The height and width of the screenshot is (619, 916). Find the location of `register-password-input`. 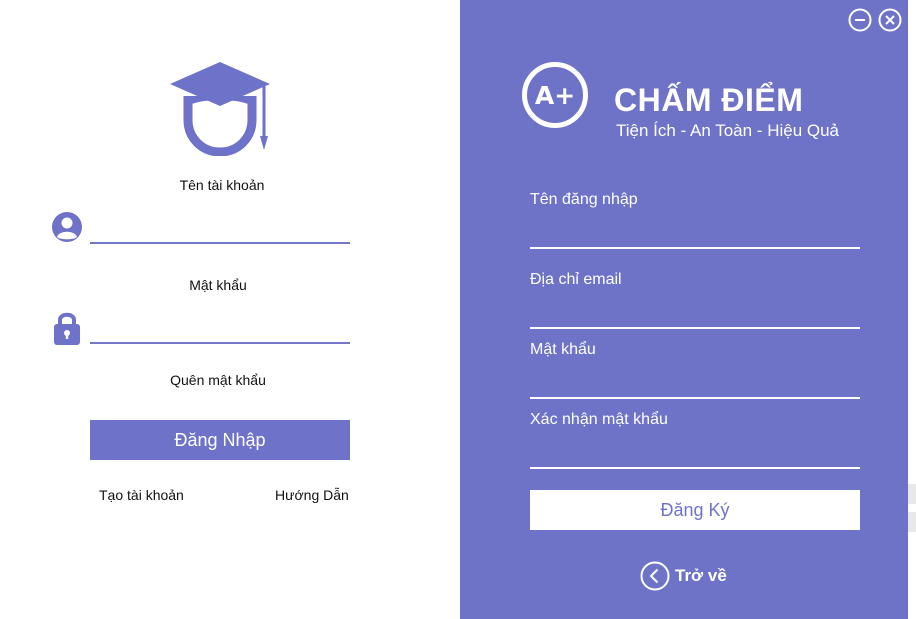

register-password-input is located at coordinates (695, 398).